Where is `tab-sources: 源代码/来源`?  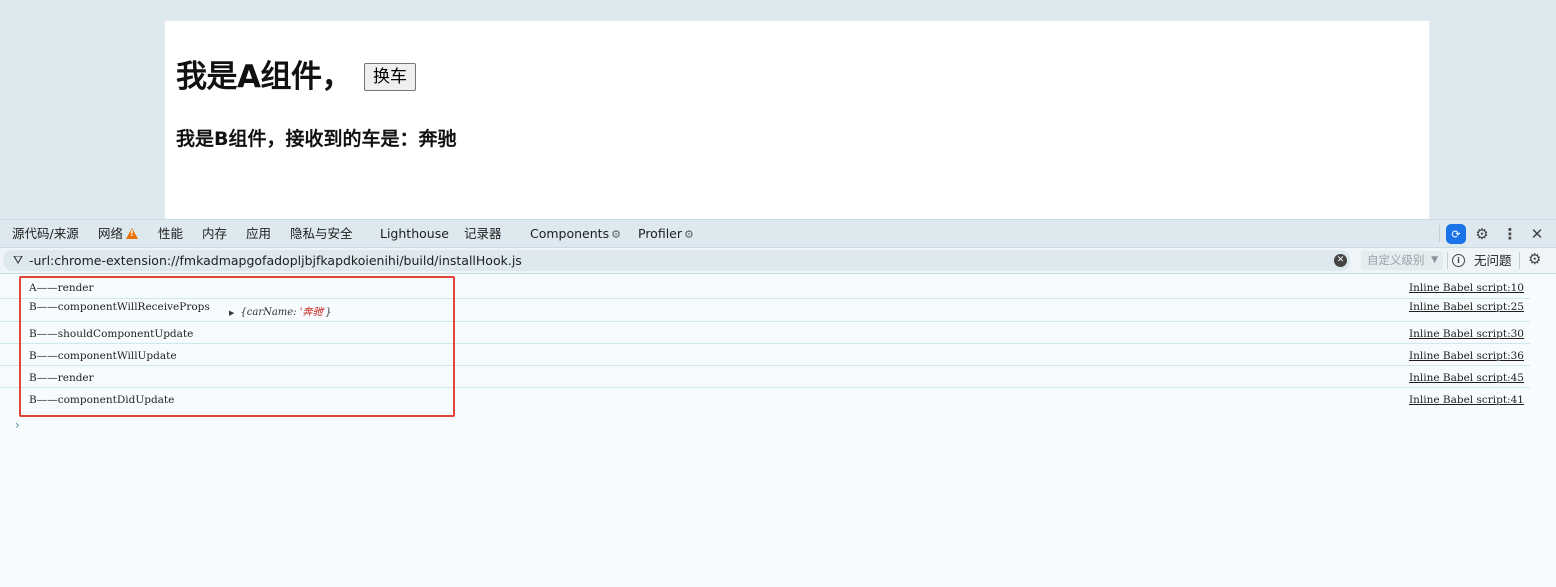
tab-sources: 源代码/来源 is located at coordinates (45, 233).